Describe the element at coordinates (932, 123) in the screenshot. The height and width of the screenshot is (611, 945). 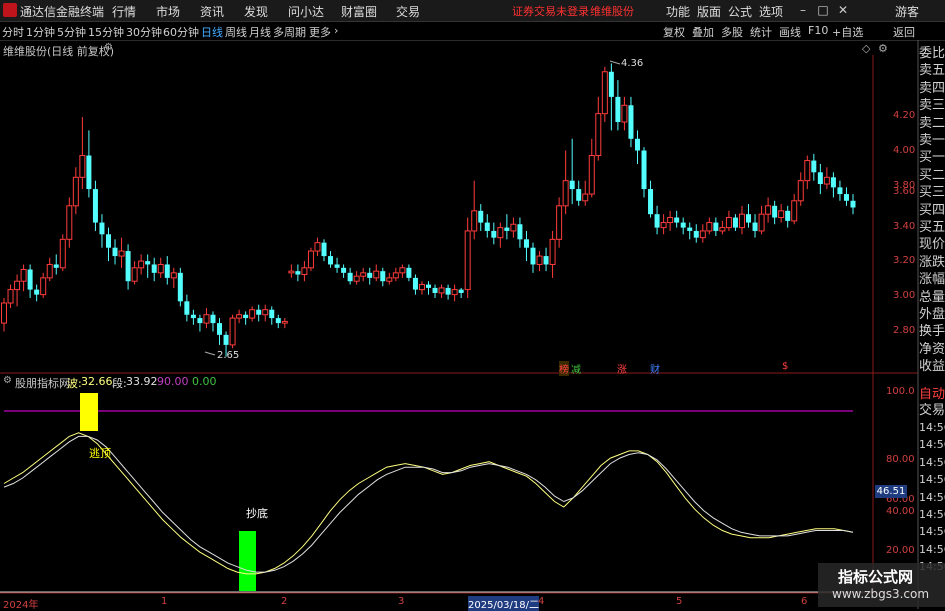
I see `quote-panel-item: 卖二` at that location.